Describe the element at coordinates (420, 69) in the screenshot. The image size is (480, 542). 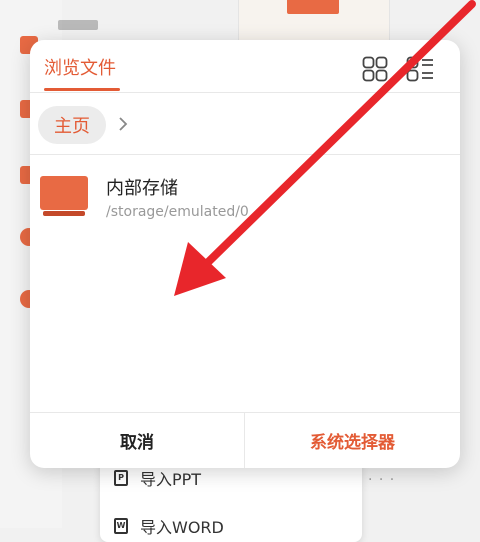
I see `list-view-icon` at that location.